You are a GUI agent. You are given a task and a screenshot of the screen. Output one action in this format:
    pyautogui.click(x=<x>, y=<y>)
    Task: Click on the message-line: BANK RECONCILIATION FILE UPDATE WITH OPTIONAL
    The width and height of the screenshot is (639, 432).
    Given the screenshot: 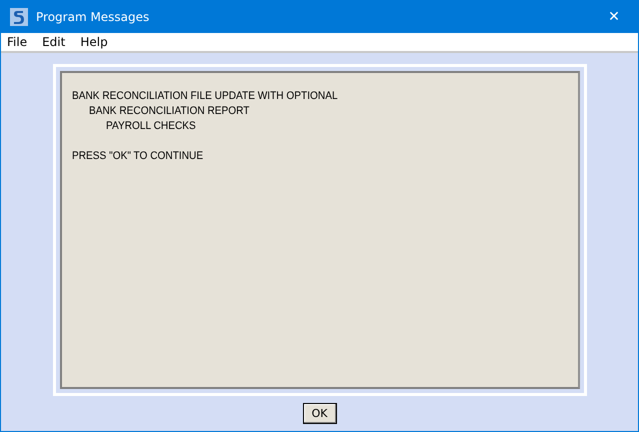 What is the action you would take?
    pyautogui.click(x=205, y=96)
    